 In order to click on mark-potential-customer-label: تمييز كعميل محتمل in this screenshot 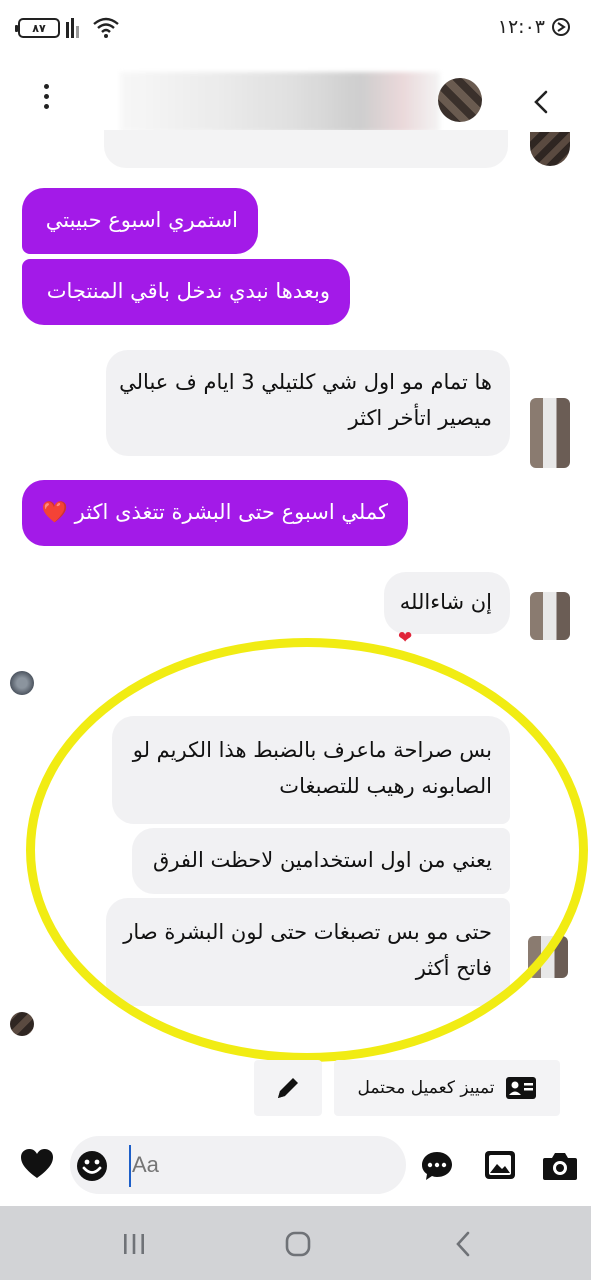, I will do `click(426, 1088)`.